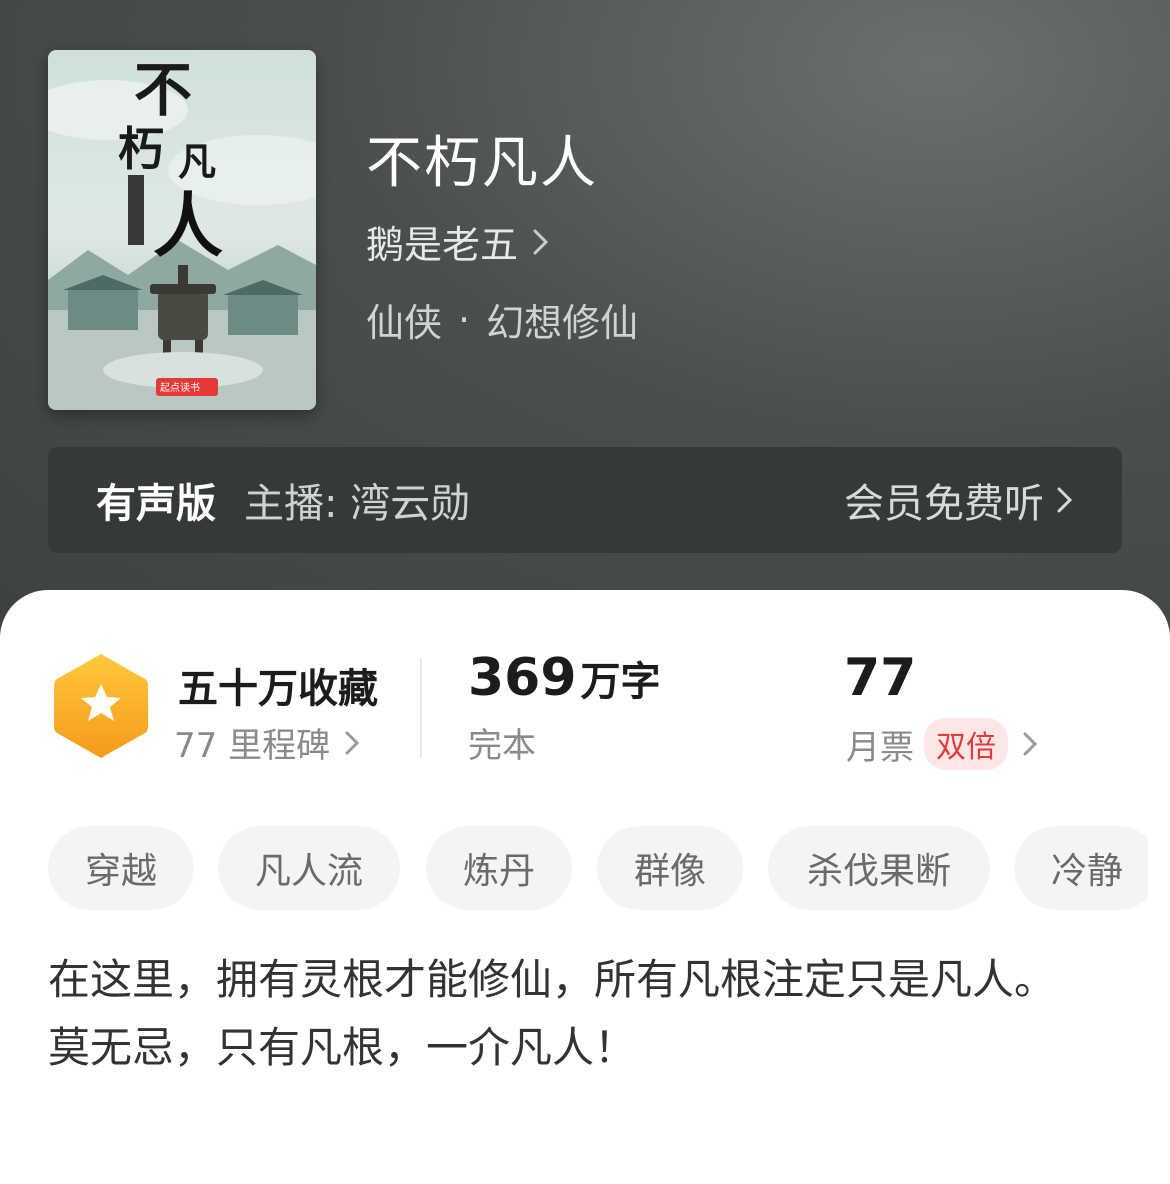 Image resolution: width=1170 pixels, height=1184 pixels. What do you see at coordinates (278, 689) in the screenshot?
I see `collection-title: 五十万收藏` at bounding box center [278, 689].